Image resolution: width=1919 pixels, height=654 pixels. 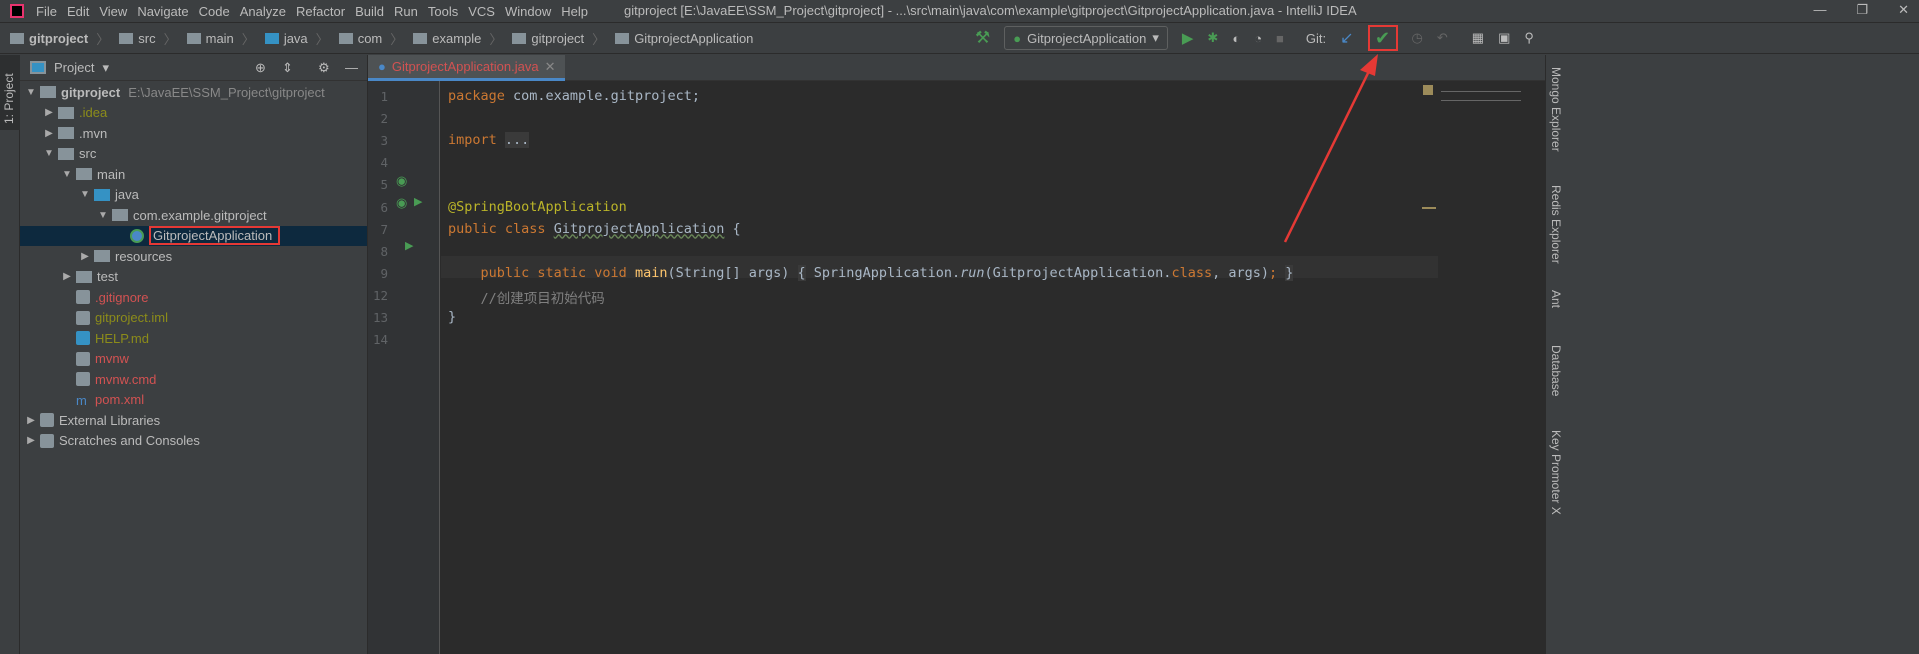 What do you see at coordinates (467, 68) in the screenshot?
I see `tab-gitprojectapplication-java: ● GitprojectApplication.java ✕` at bounding box center [467, 68].